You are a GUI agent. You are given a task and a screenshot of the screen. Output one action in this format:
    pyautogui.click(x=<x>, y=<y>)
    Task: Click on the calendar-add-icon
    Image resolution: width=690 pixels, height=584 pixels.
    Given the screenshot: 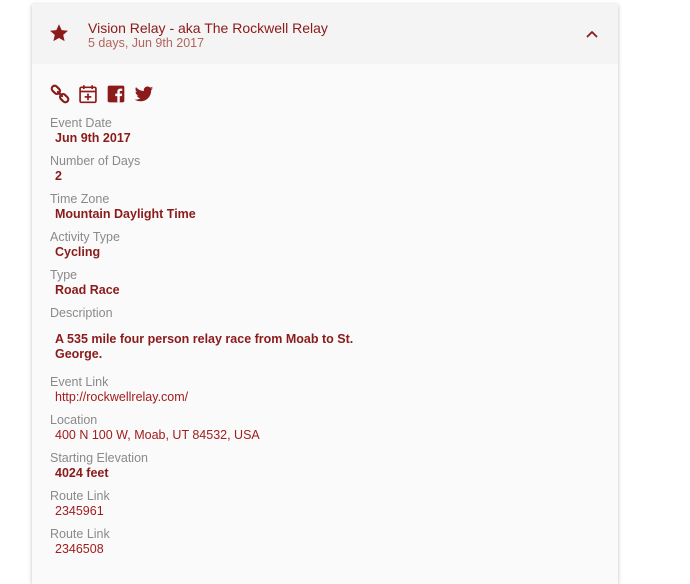 What is the action you would take?
    pyautogui.click(x=88, y=94)
    